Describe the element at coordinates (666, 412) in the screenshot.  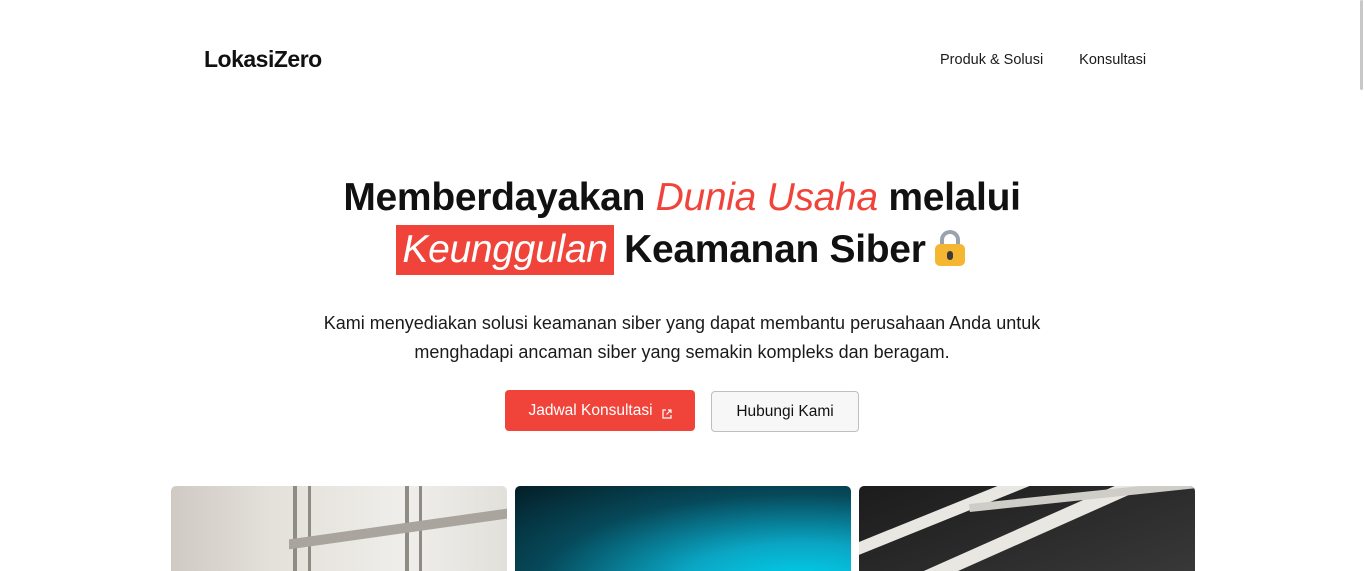
I see `external-link-icon` at that location.